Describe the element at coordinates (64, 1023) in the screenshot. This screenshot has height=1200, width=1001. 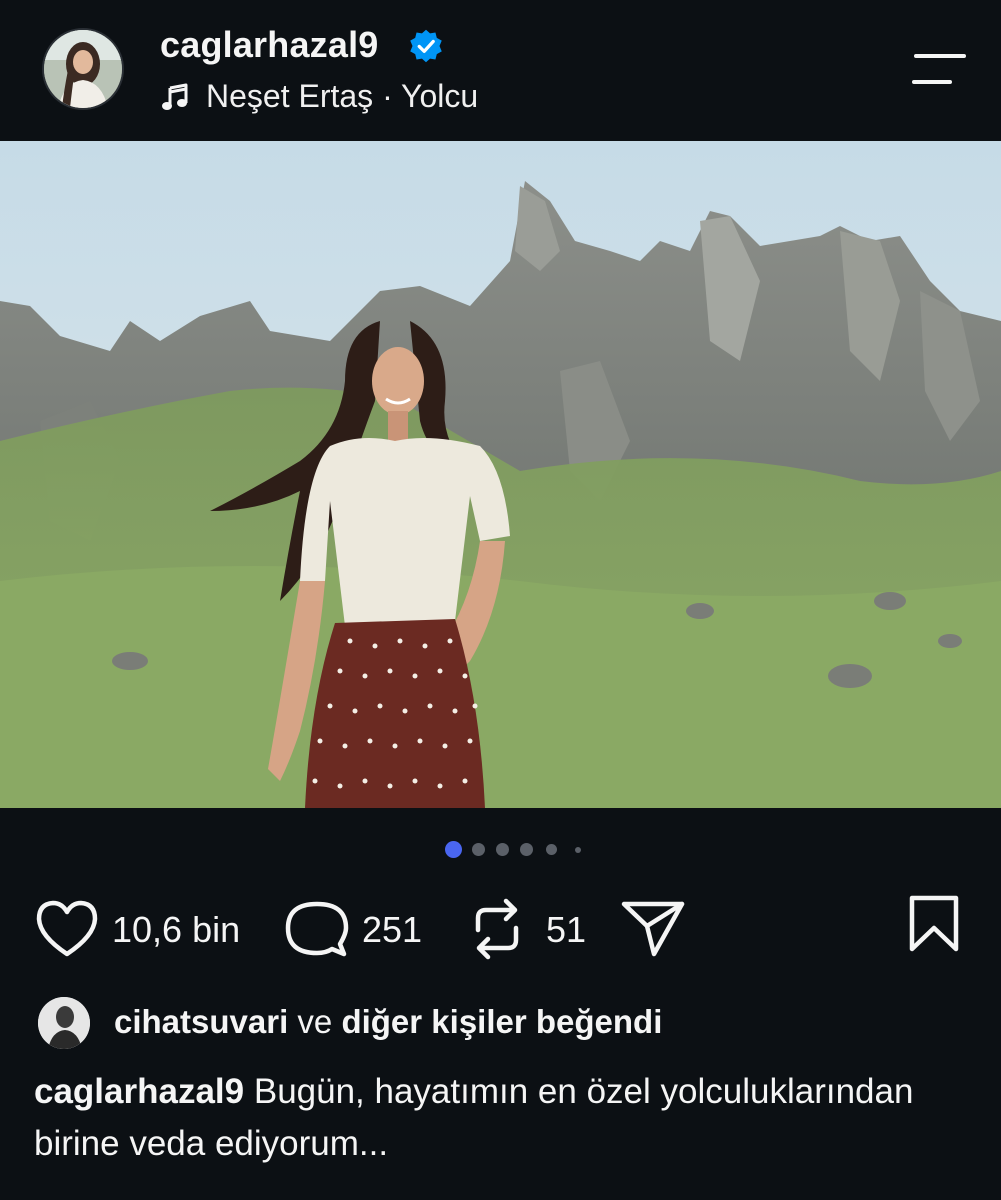
I see `liked-by-avatar` at that location.